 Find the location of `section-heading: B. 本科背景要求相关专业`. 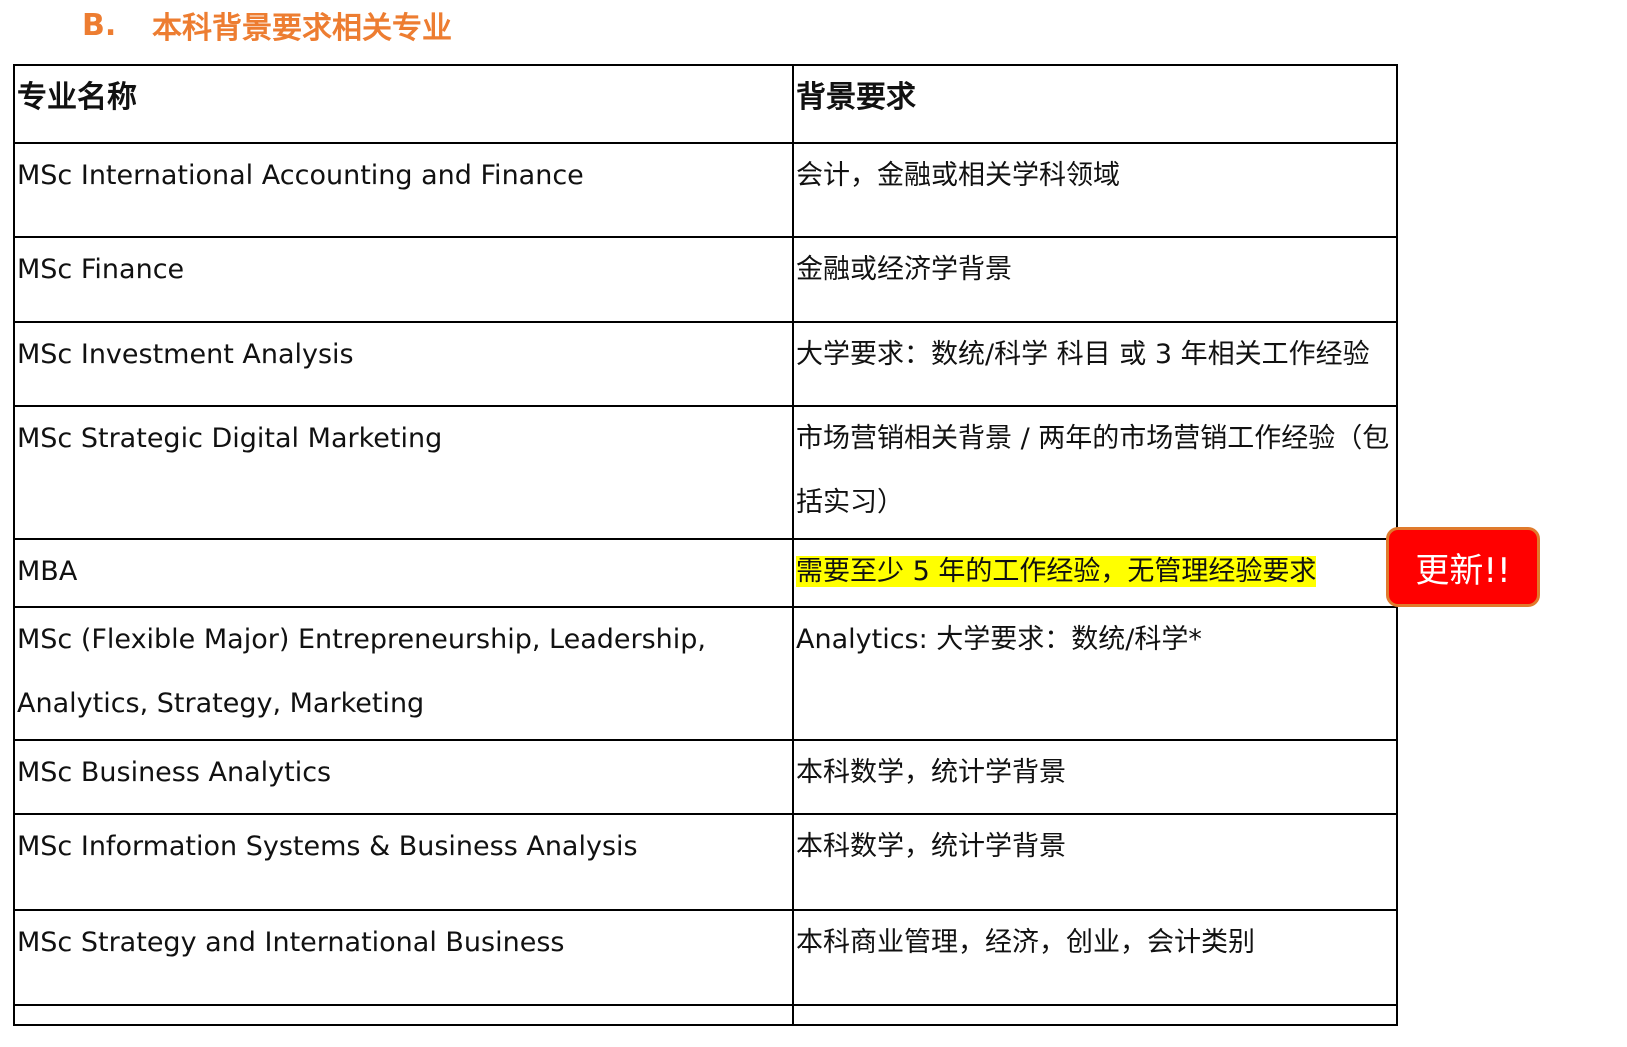

section-heading: B. 本科背景要求相关专业 is located at coordinates (267, 25).